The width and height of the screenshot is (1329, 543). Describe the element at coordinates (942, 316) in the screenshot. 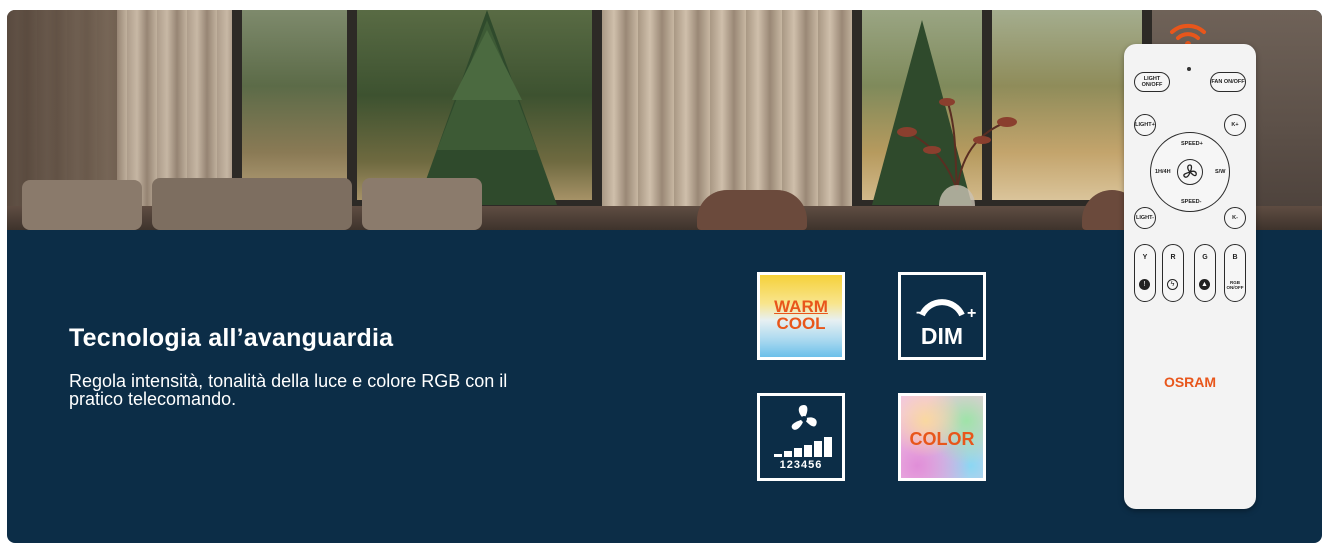

I see `dim-icon: − + DIM` at that location.